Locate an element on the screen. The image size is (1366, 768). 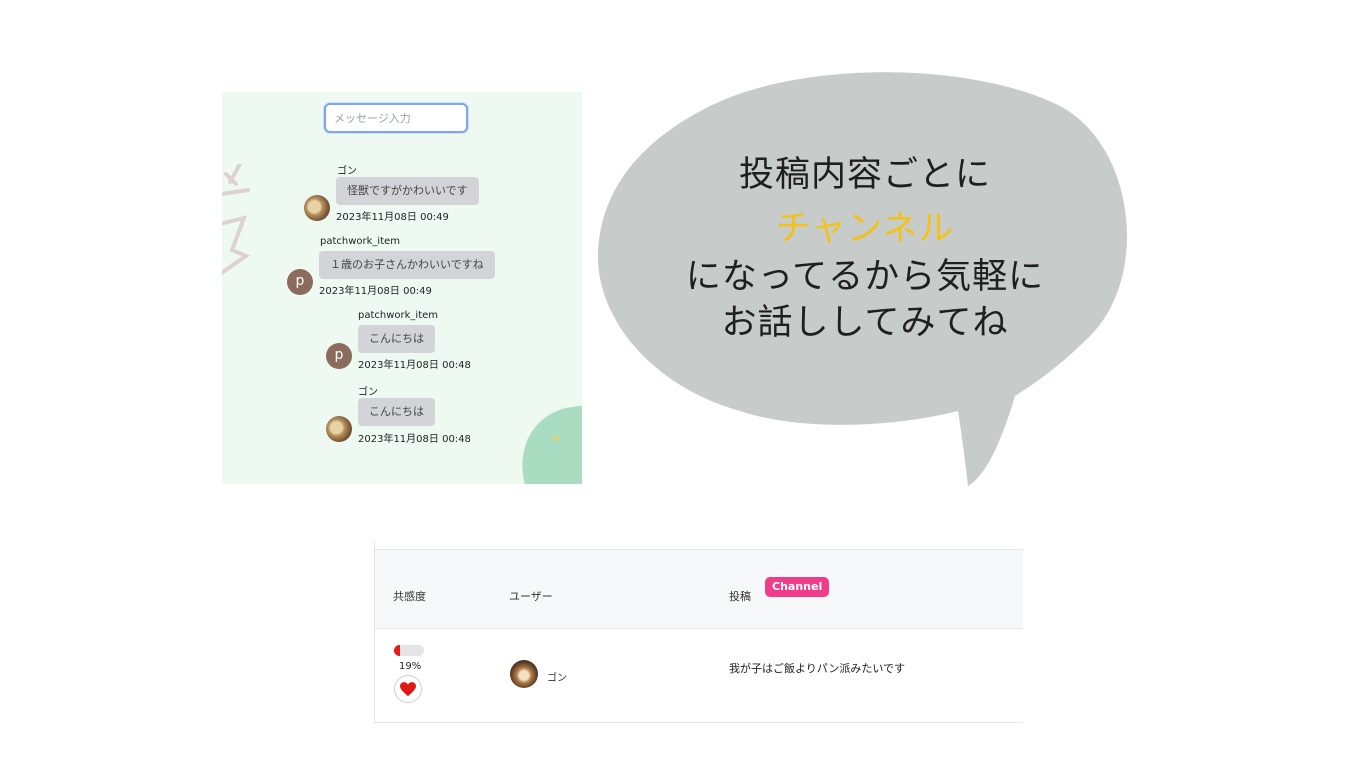
empathy-percent: 19% is located at coordinates (410, 666).